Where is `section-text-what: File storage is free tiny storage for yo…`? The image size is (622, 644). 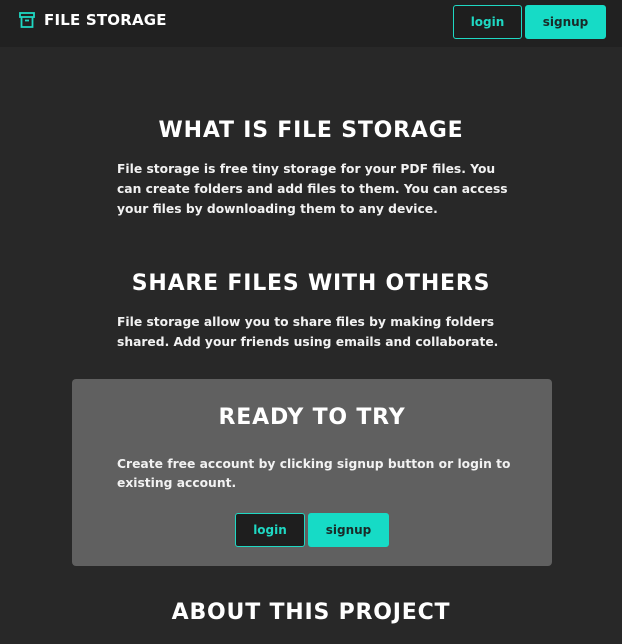
section-text-what: File storage is free tiny storage for yo… is located at coordinates (312, 189).